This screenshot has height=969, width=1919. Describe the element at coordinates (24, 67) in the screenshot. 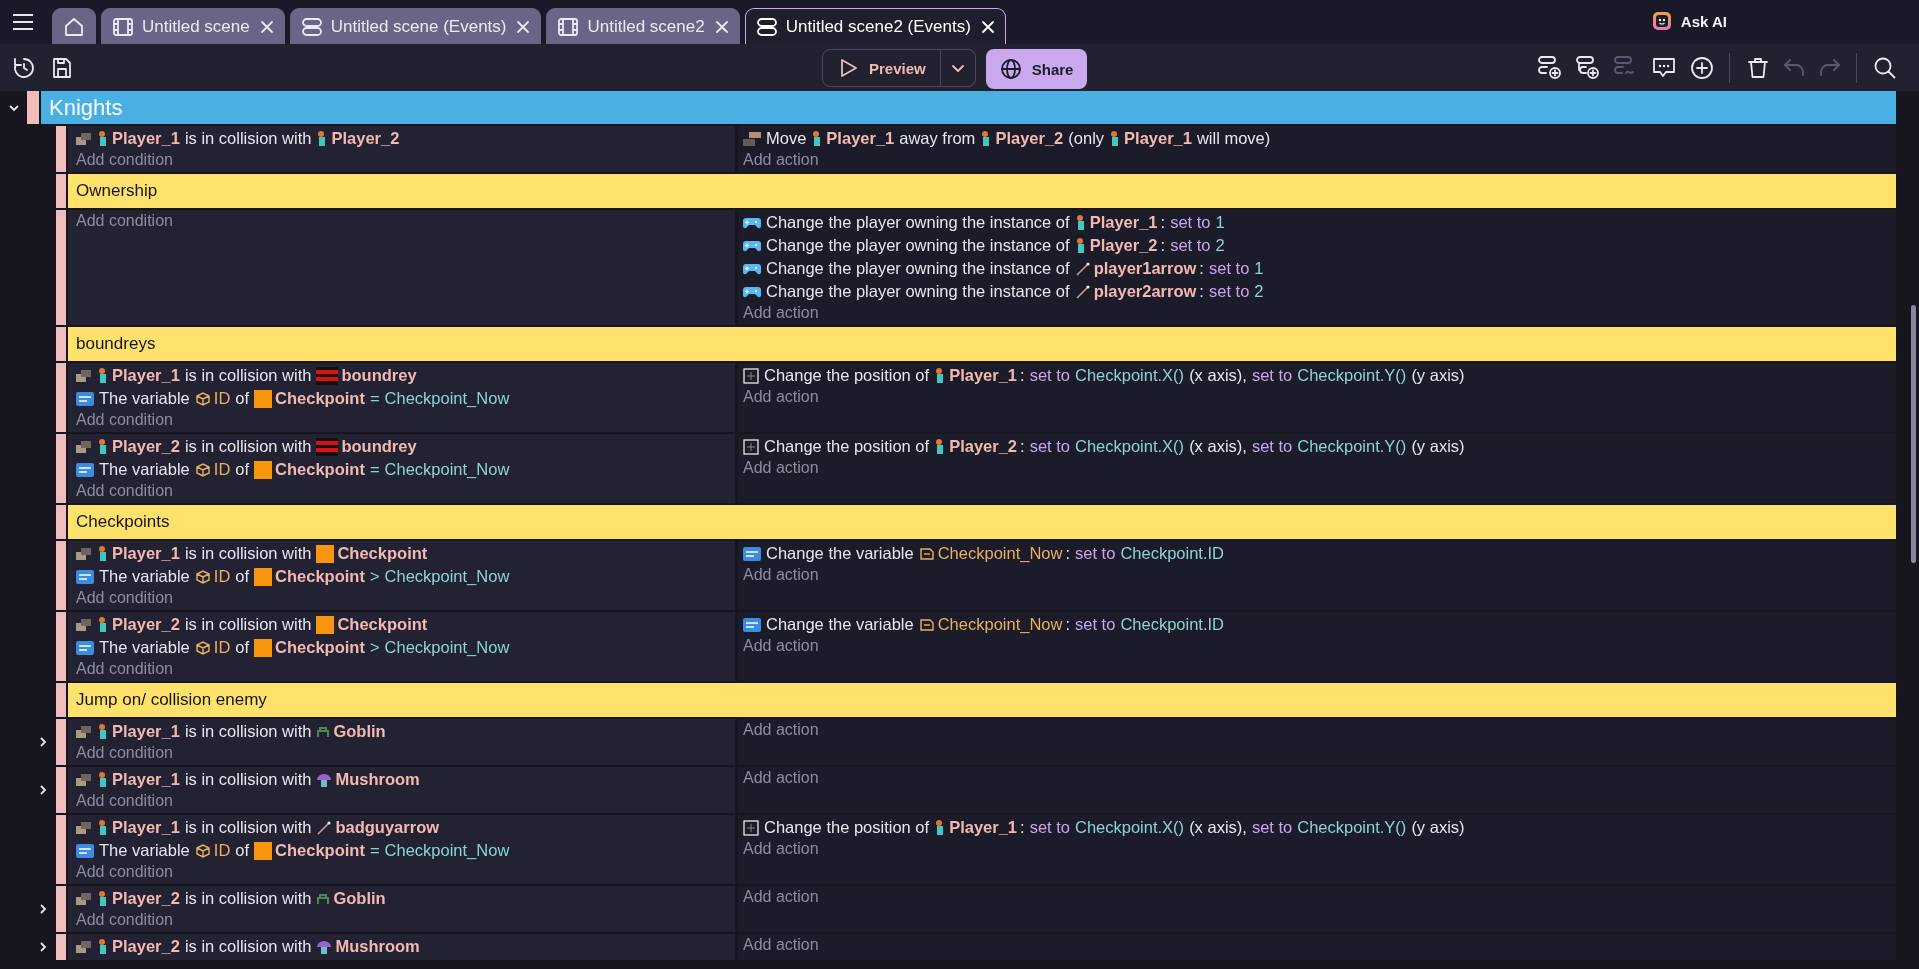

I see `history-button` at that location.